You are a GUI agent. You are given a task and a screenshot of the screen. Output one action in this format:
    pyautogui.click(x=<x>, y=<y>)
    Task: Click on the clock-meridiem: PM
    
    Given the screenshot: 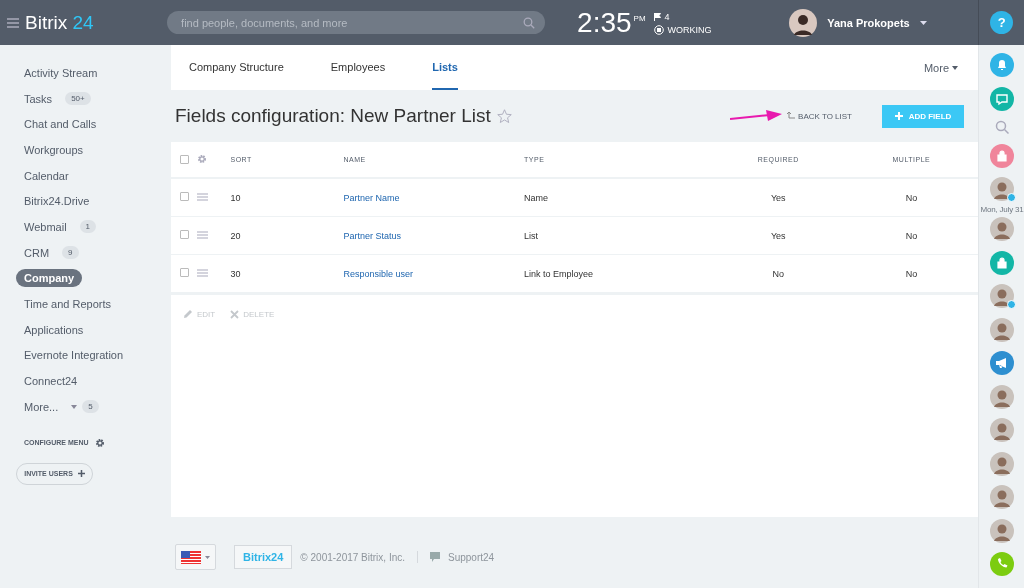 What is the action you would take?
    pyautogui.click(x=639, y=18)
    